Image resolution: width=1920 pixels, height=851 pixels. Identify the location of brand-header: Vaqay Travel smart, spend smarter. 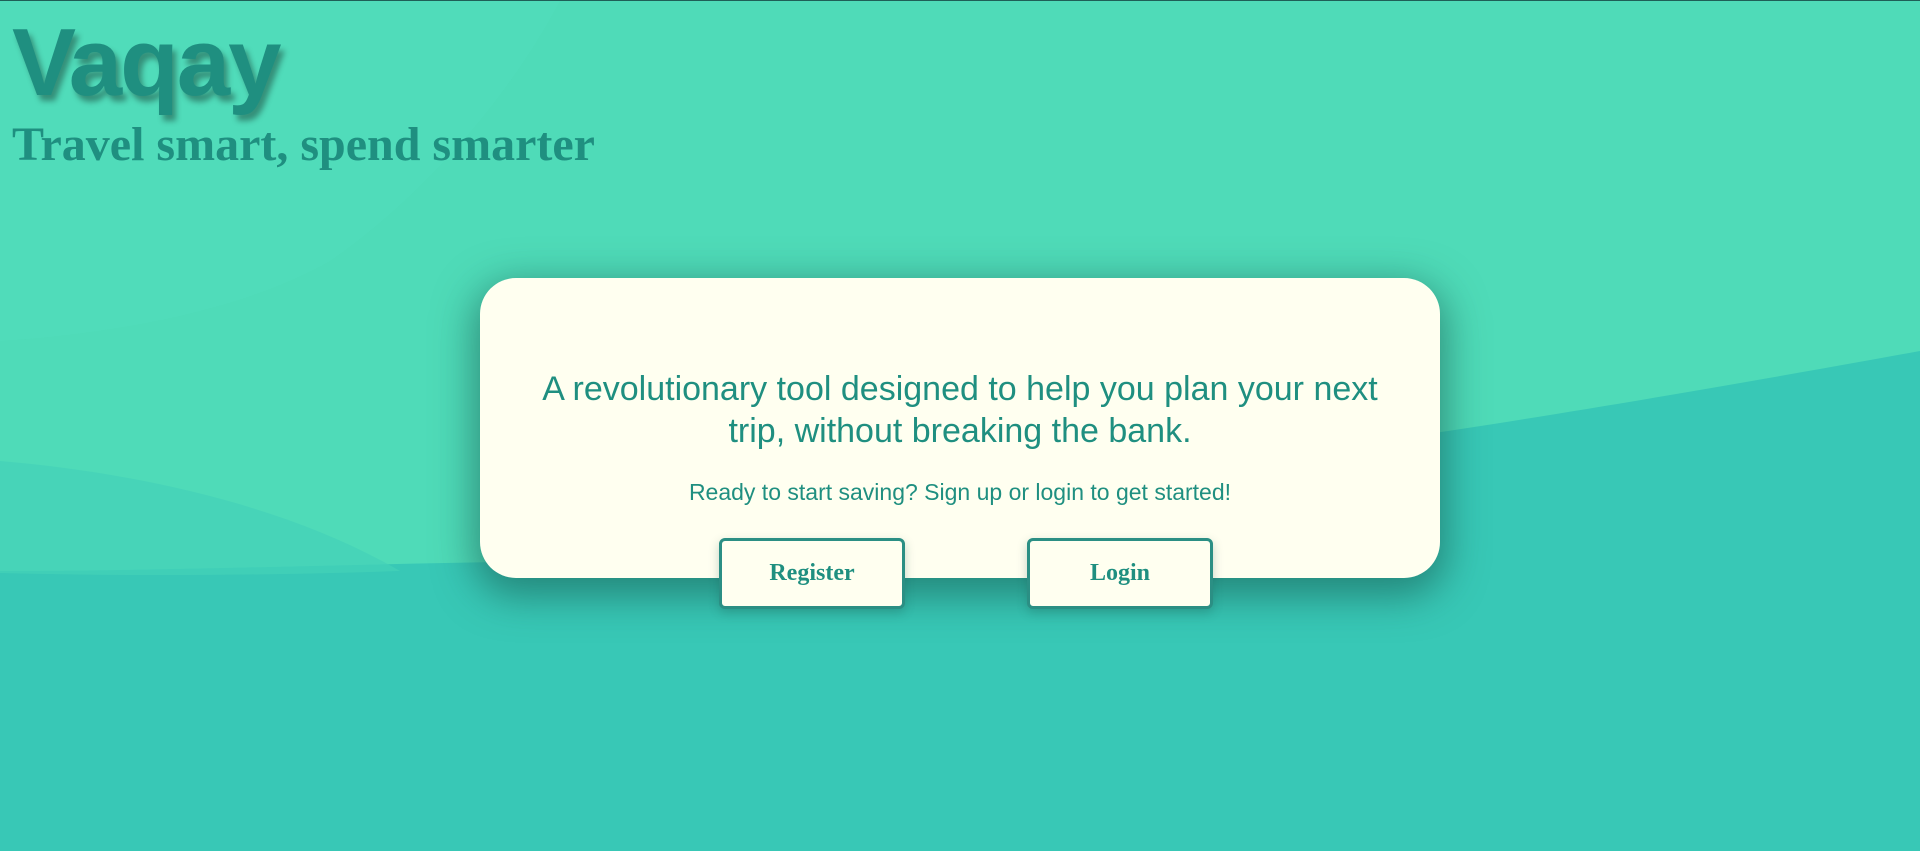
(303, 92).